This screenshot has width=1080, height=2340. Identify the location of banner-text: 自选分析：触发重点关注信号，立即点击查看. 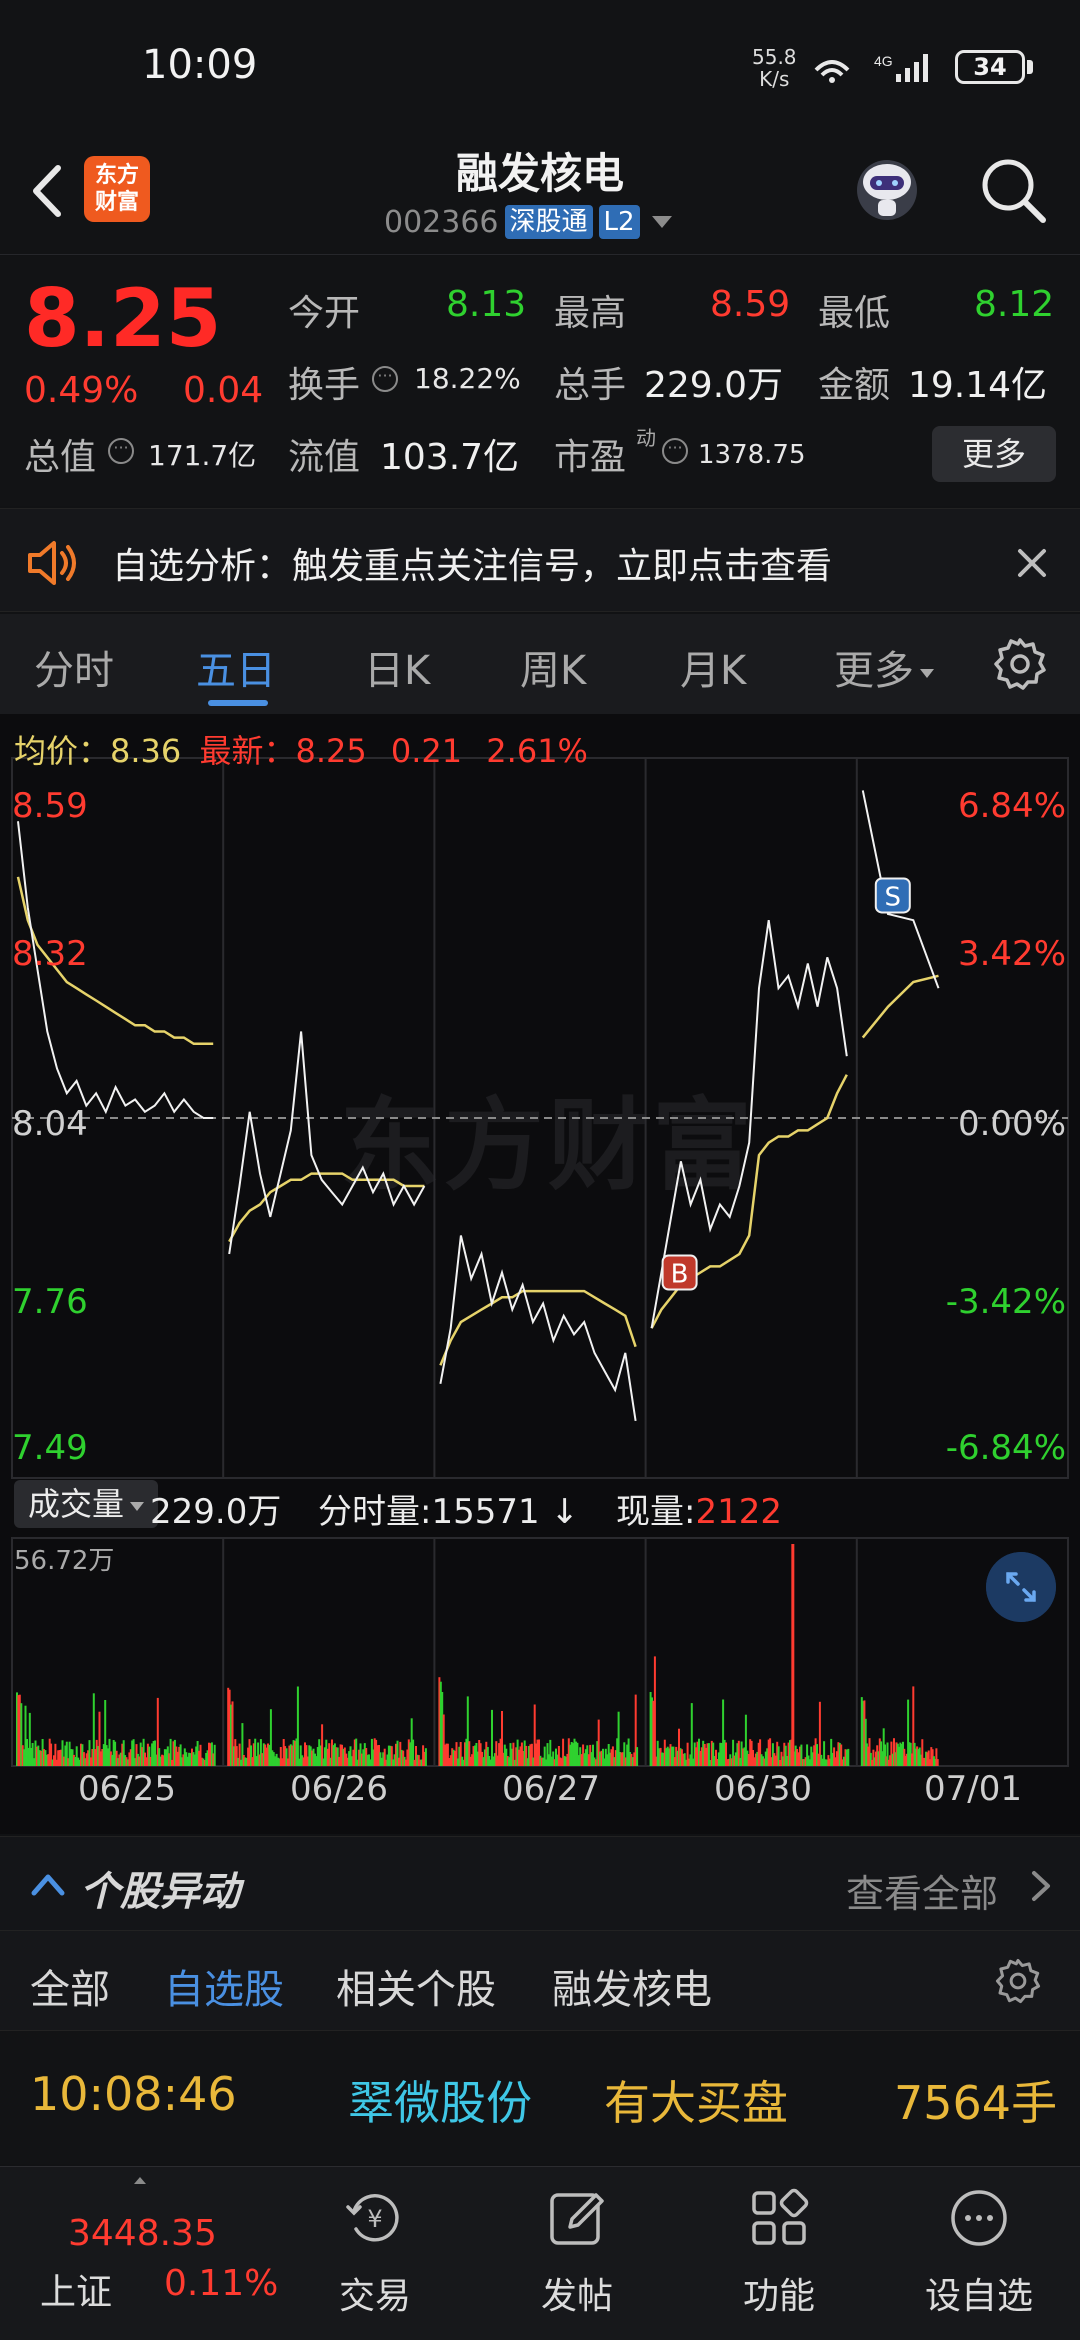
(472, 566).